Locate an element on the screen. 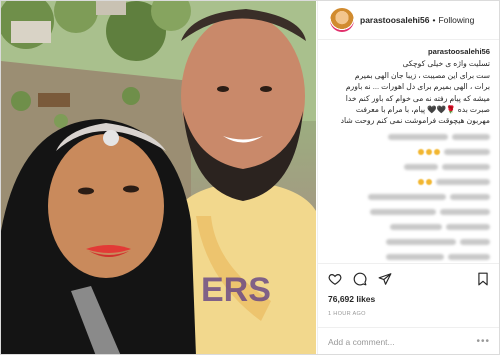 The height and width of the screenshot is (355, 500). post-timestamp: 1 HOUR AGO is located at coordinates (347, 314).